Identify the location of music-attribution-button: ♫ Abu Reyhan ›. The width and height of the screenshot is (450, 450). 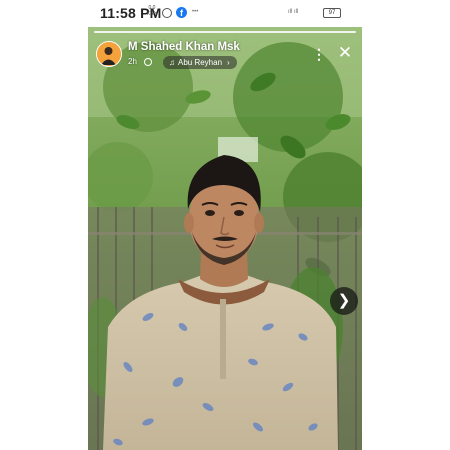
(200, 62).